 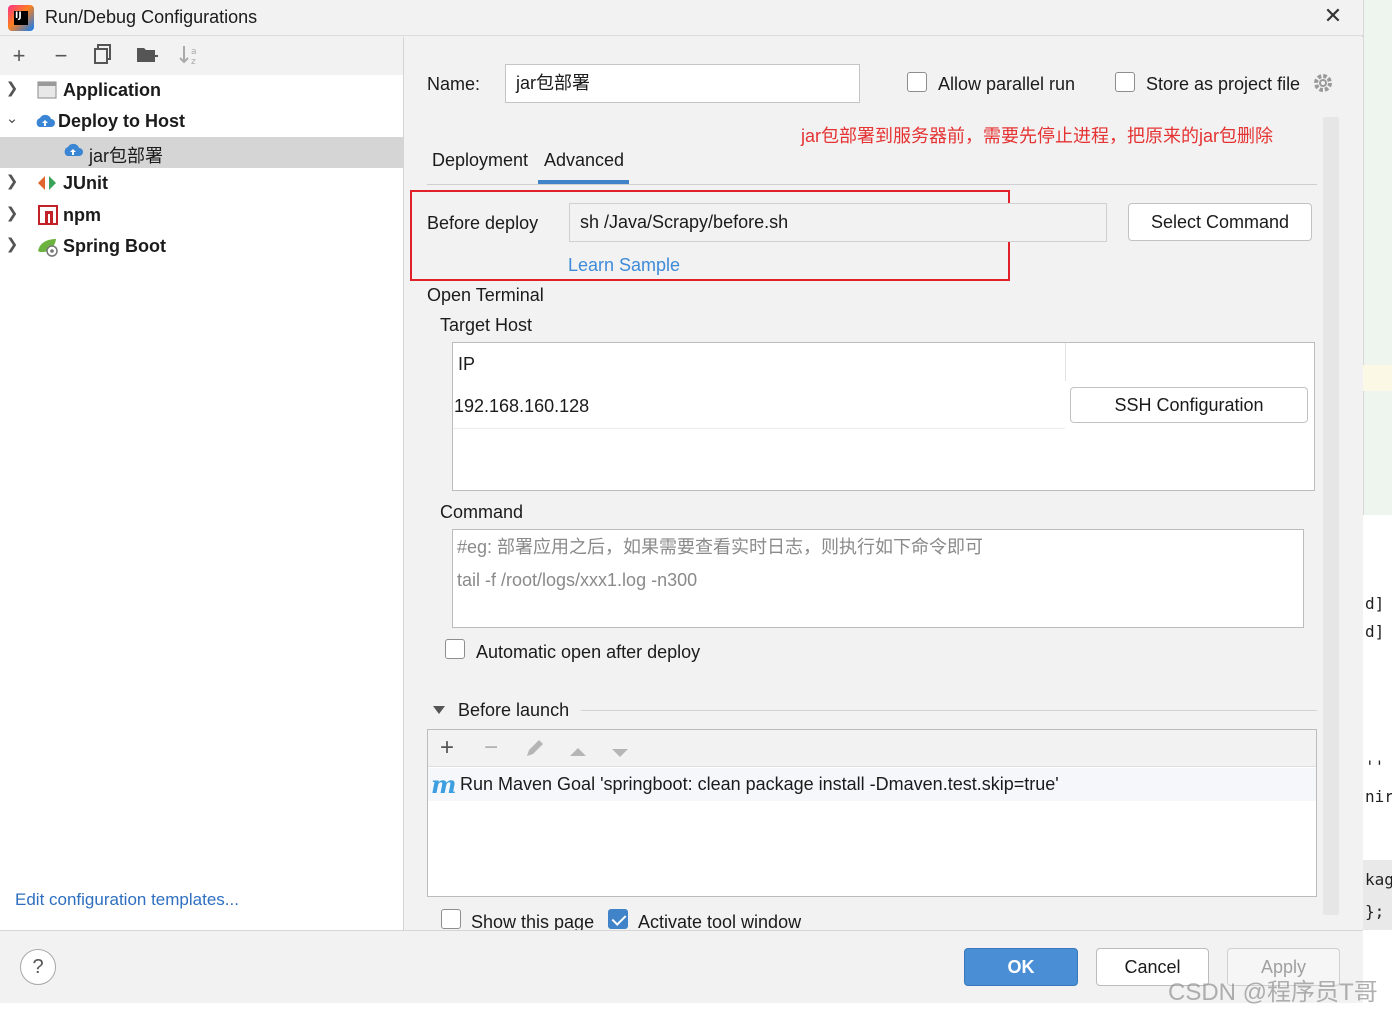 I want to click on title-bar: IJ Run/Debug Configurations ✕, so click(x=681, y=18).